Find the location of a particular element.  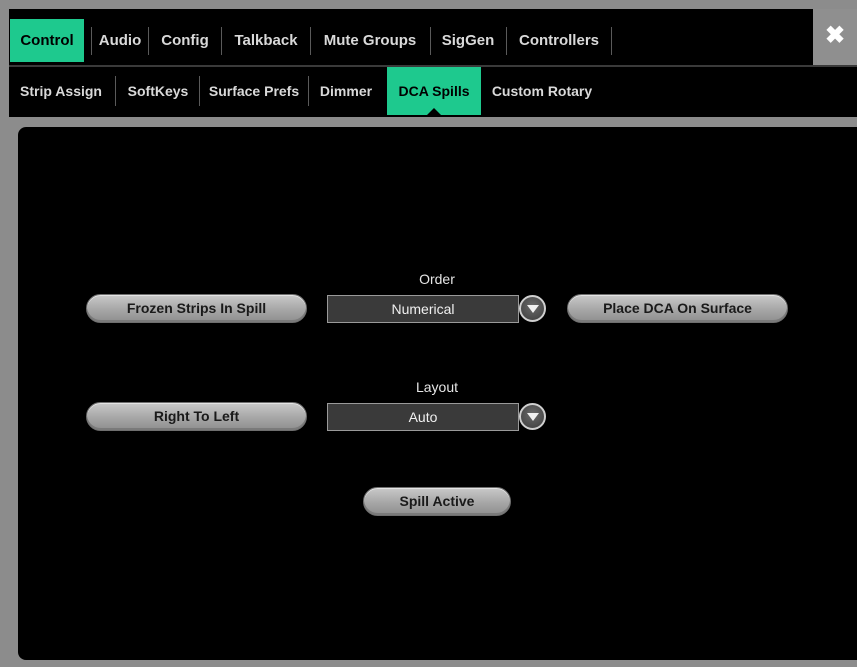

order-select: Numerical is located at coordinates (423, 309).